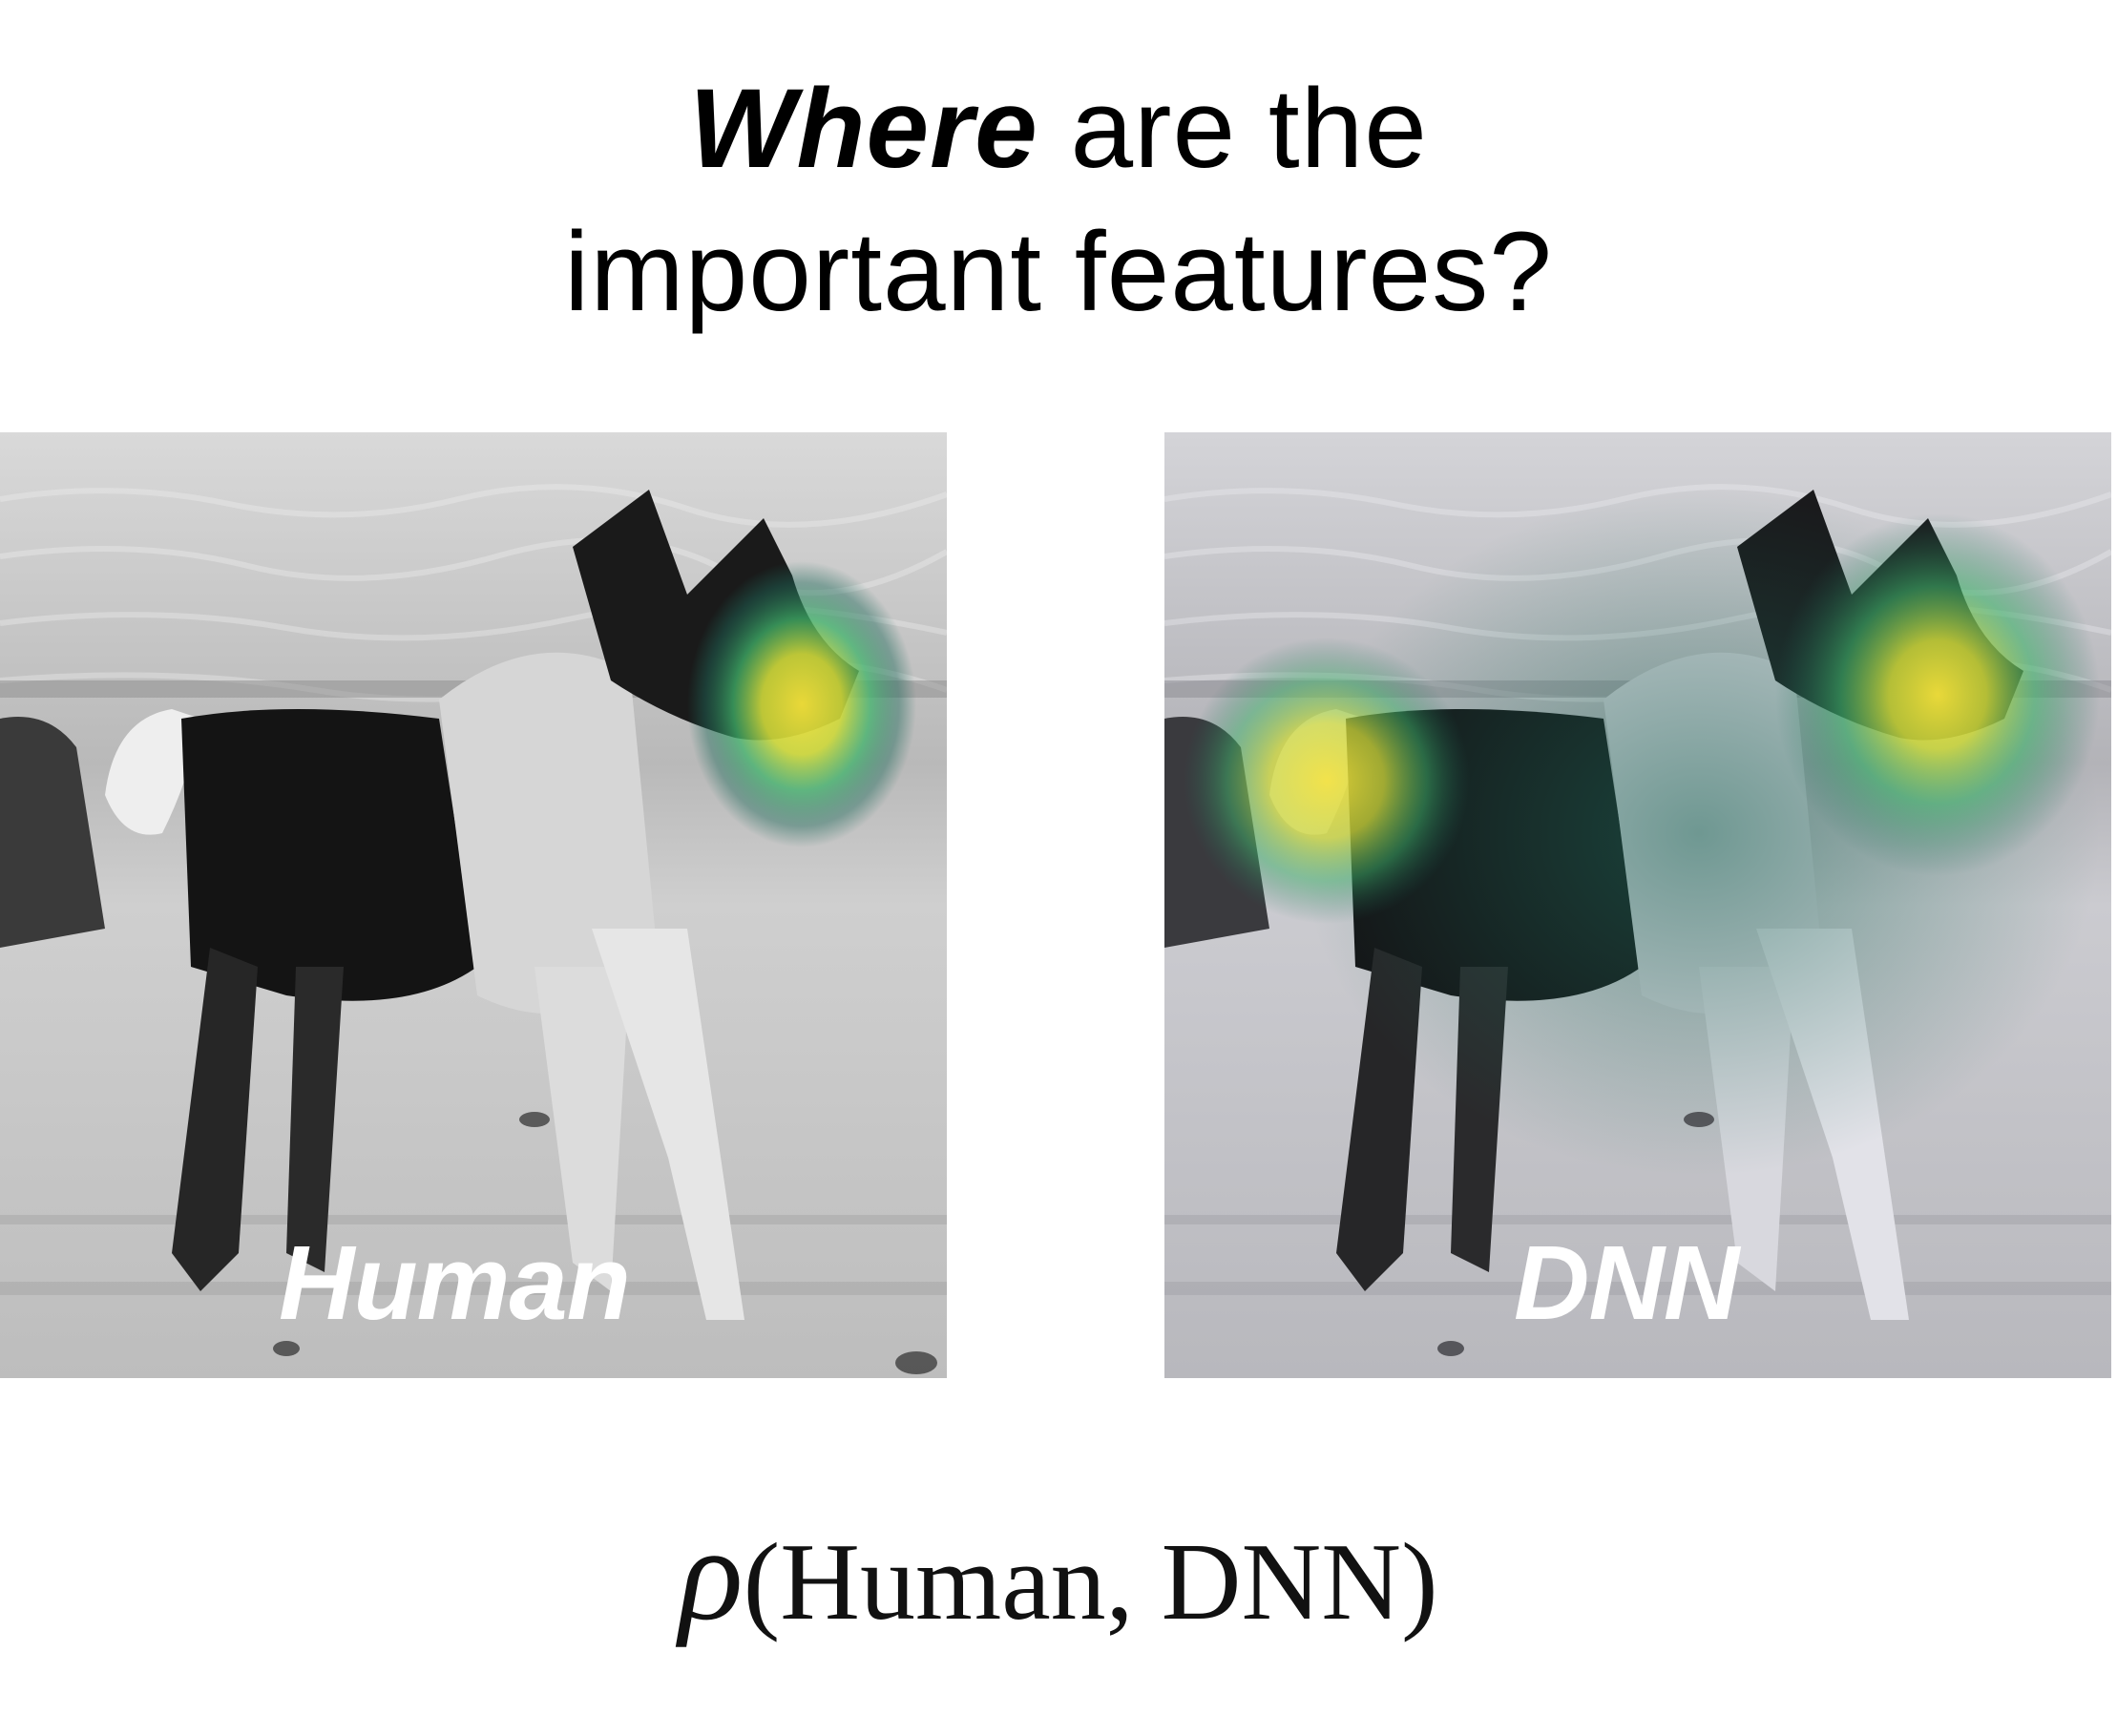 This screenshot has height=1736, width=2117. What do you see at coordinates (711, 1574) in the screenshot?
I see `rho-symbol: ρ` at bounding box center [711, 1574].